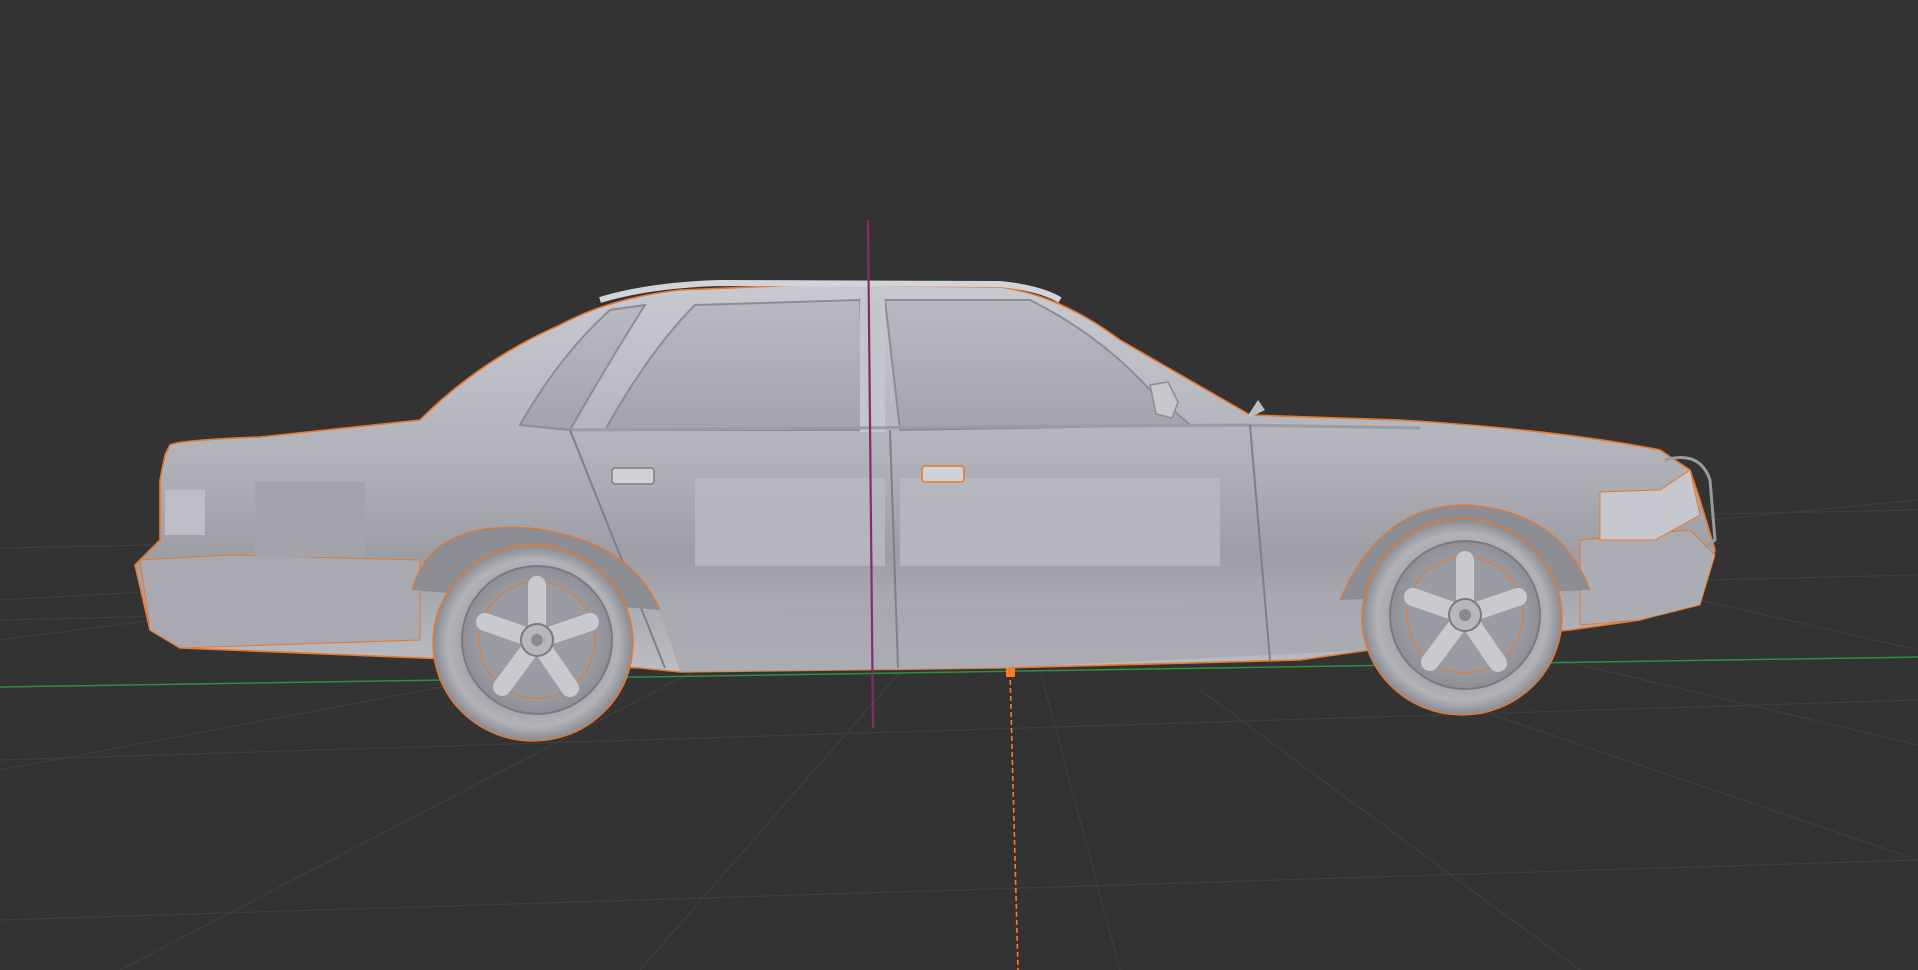  I want to click on rear-bumper, so click(280, 601).